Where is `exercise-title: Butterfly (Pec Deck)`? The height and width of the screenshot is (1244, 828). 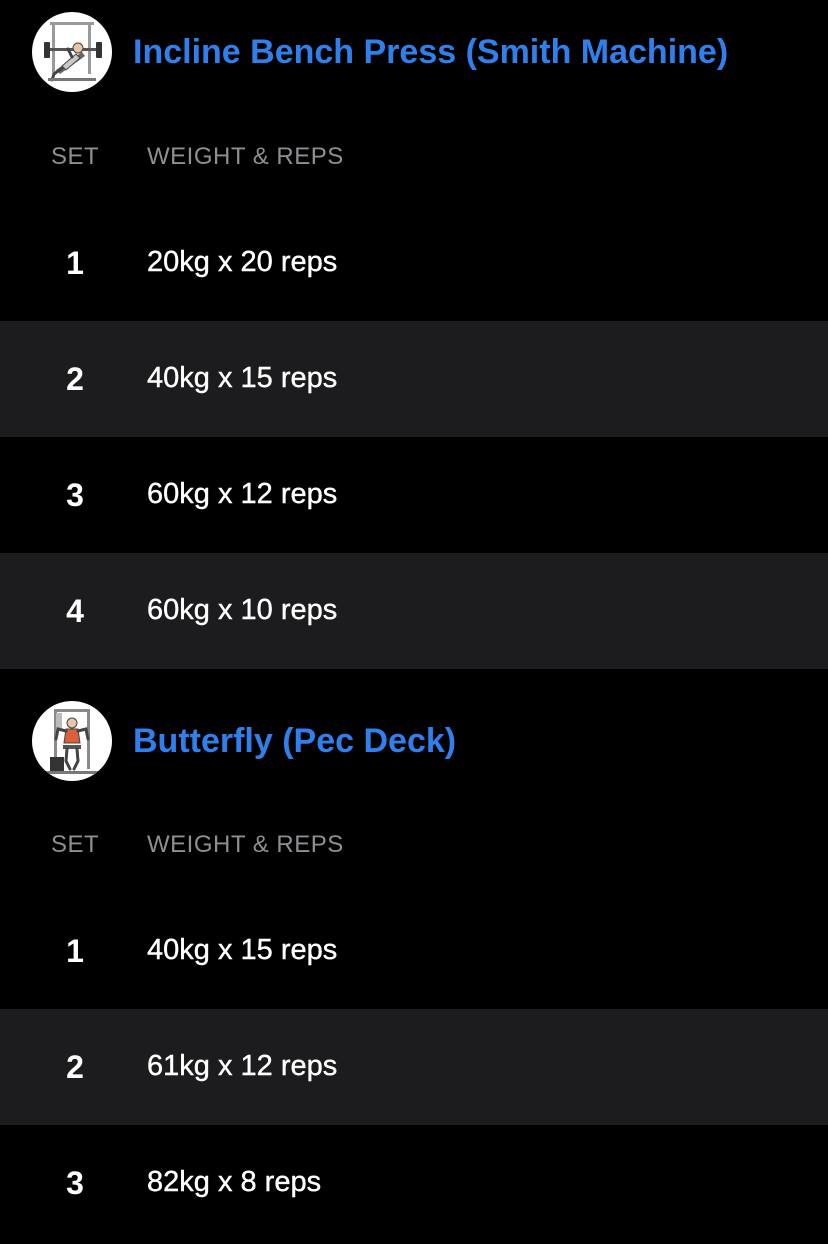
exercise-title: Butterfly (Pec Deck) is located at coordinates (294, 741).